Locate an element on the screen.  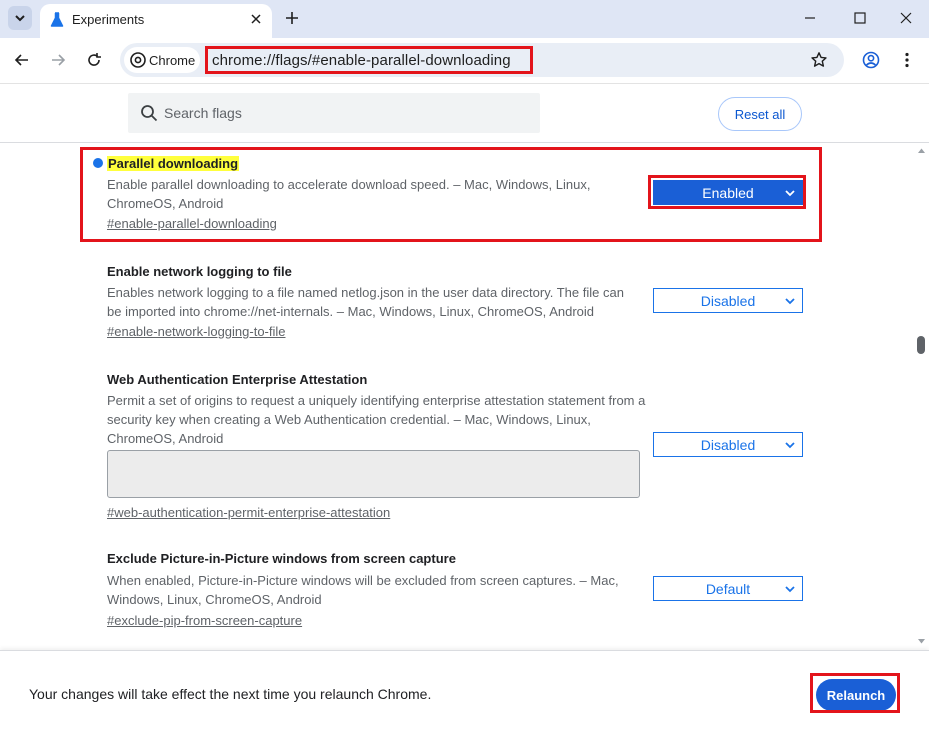
flag-select-exclude-pip: Default is located at coordinates (728, 588).